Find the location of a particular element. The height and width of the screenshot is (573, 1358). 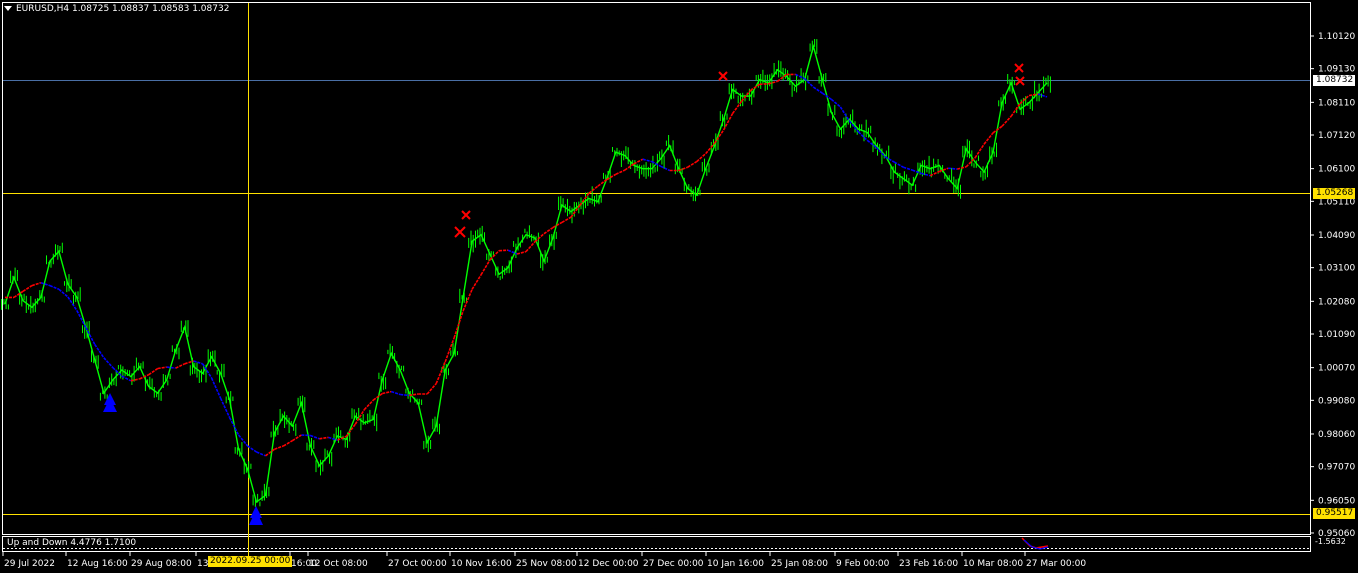

price-tick-label: 1.08110 is located at coordinates (1336, 103).